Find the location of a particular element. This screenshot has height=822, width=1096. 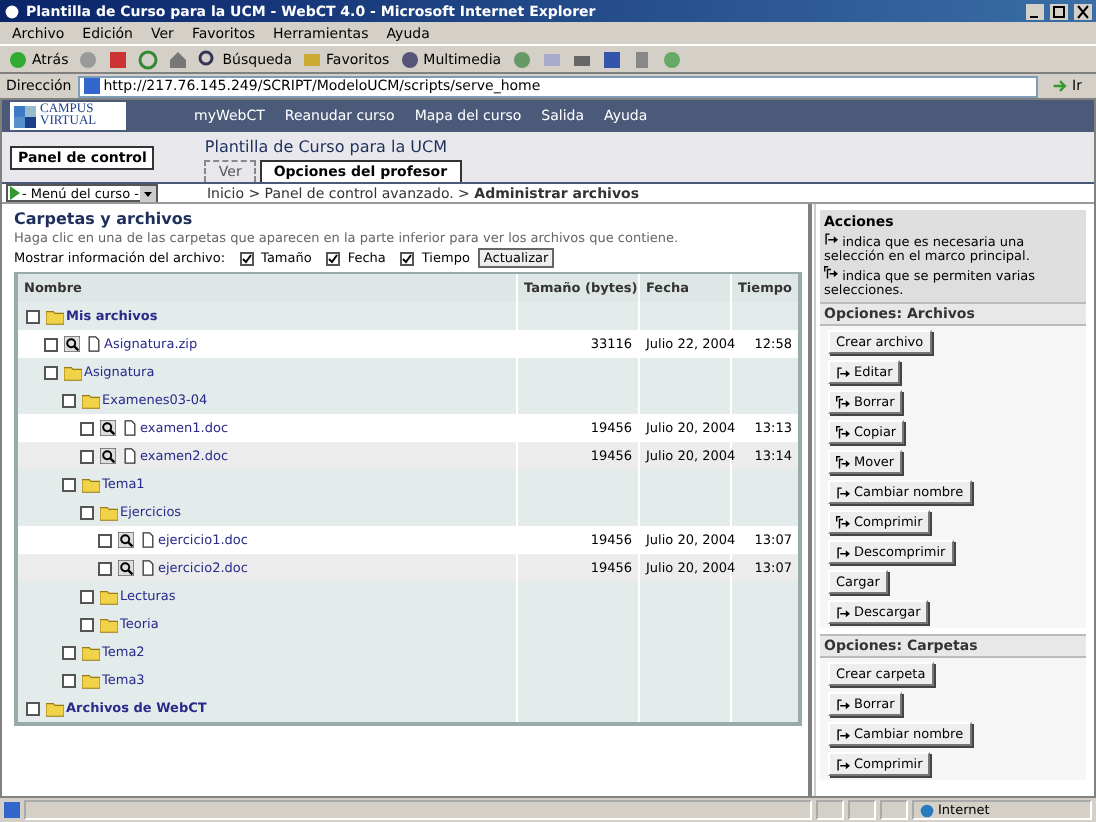

home-button is located at coordinates (178, 59).